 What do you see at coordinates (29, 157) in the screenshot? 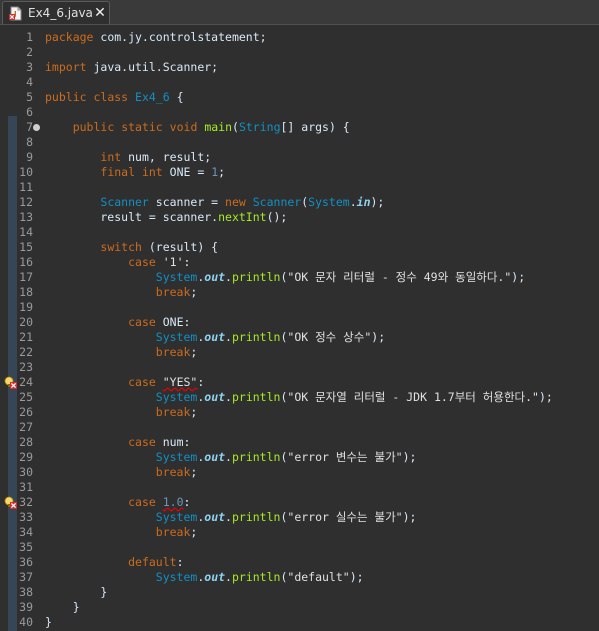
I see `line-number: 9` at bounding box center [29, 157].